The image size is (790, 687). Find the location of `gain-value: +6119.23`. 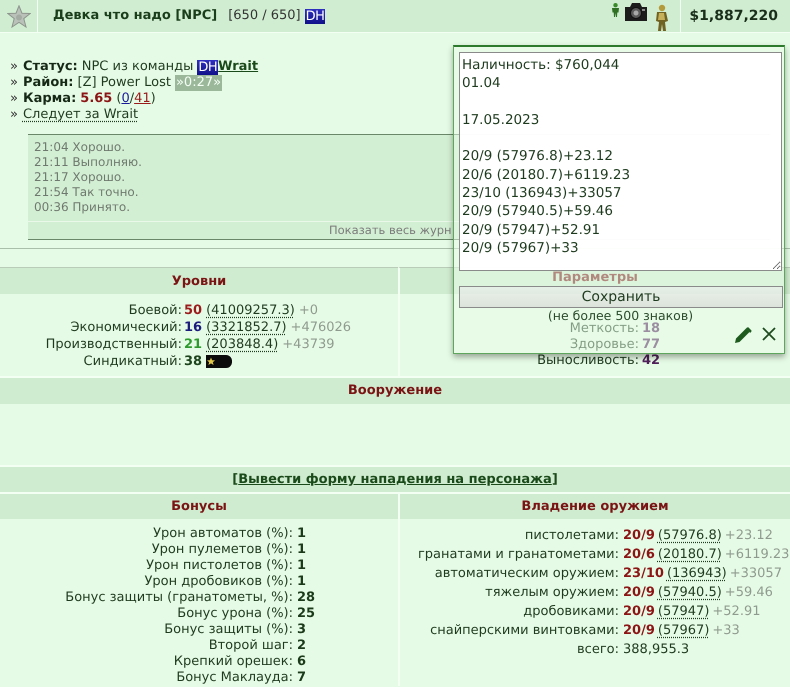

gain-value: +6119.23 is located at coordinates (757, 555).